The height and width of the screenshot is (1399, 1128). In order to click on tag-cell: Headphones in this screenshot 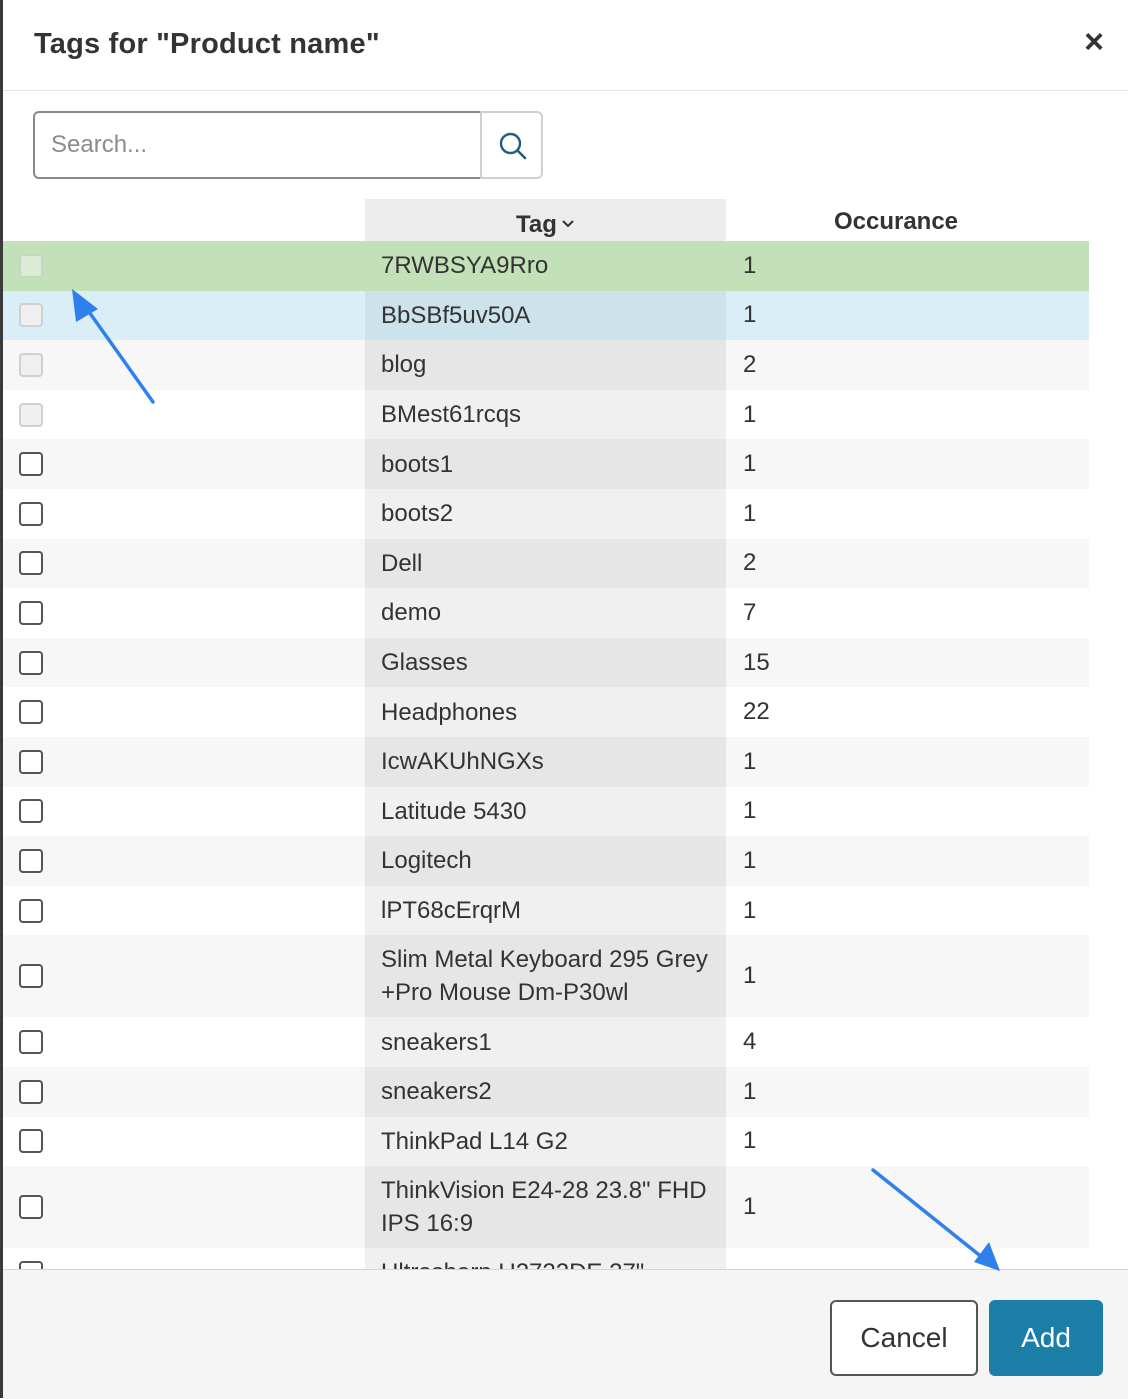, I will do `click(545, 712)`.